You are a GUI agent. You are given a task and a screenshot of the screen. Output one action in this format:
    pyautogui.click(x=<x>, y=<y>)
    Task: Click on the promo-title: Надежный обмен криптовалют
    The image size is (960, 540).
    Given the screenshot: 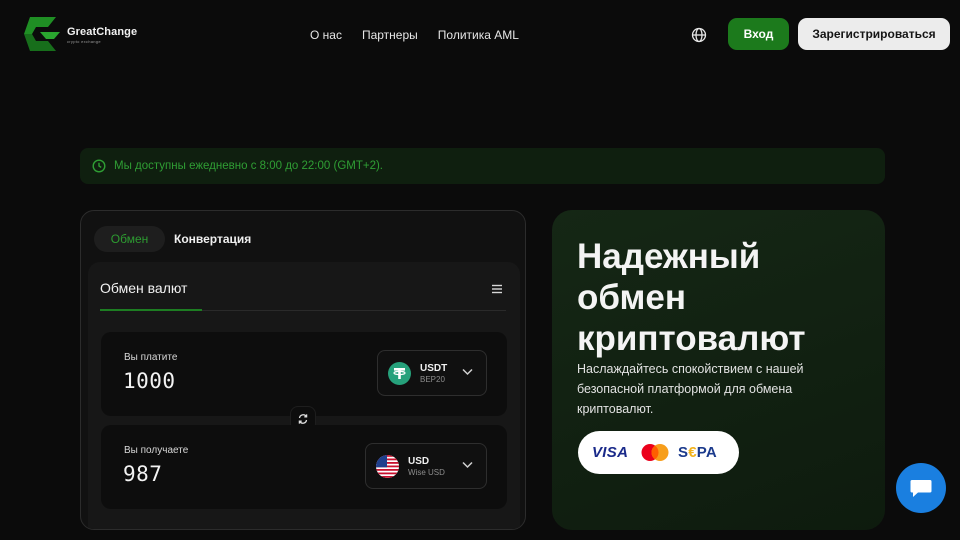 What is the action you would take?
    pyautogui.click(x=691, y=297)
    